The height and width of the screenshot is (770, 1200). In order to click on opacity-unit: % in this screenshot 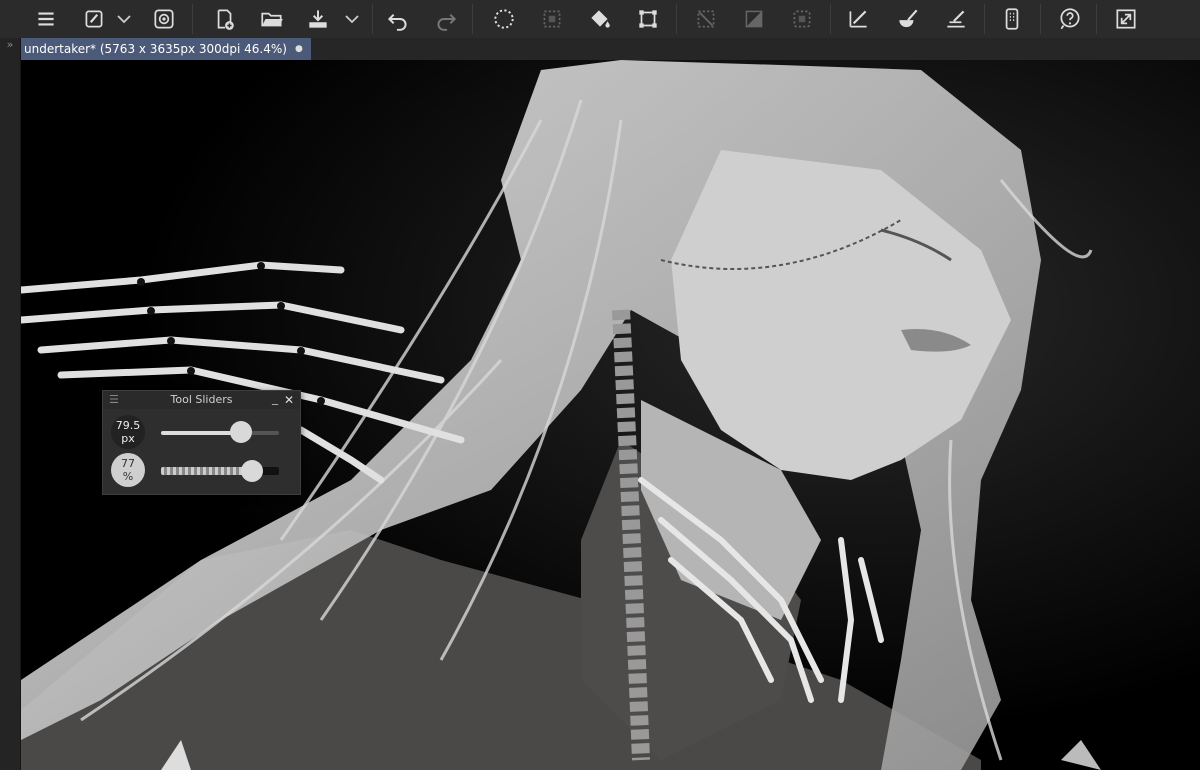, I will do `click(128, 476)`.